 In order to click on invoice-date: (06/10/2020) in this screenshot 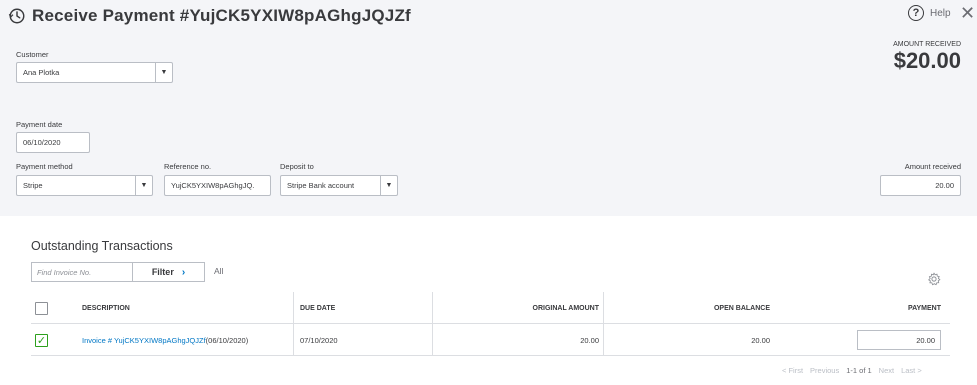, I will do `click(227, 340)`.